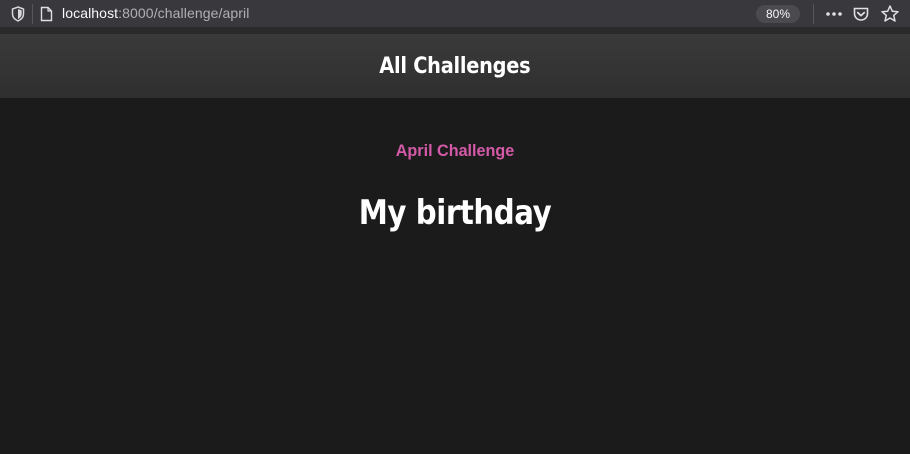 This screenshot has width=910, height=454. Describe the element at coordinates (834, 14) in the screenshot. I see `more-icon` at that location.